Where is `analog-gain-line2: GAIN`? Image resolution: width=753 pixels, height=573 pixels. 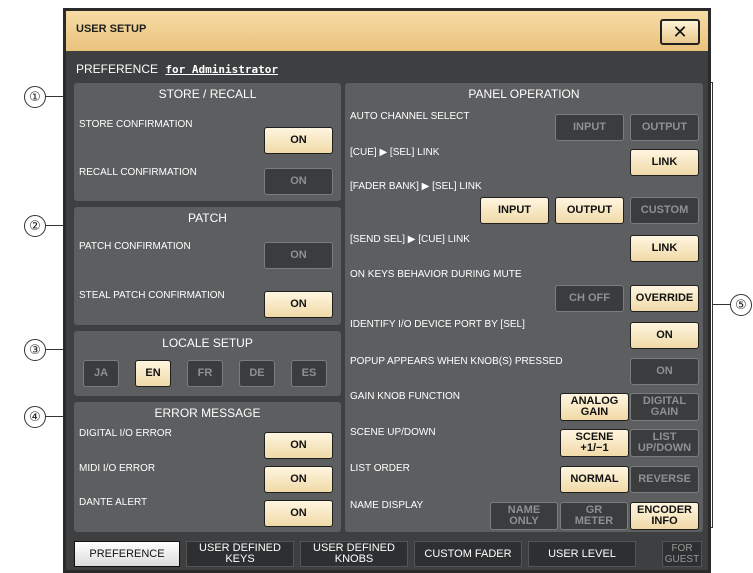 analog-gain-line2: GAIN is located at coordinates (594, 412).